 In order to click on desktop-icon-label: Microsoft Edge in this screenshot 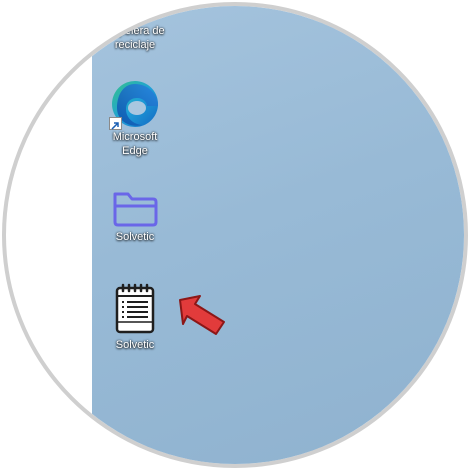, I will do `click(135, 144)`.